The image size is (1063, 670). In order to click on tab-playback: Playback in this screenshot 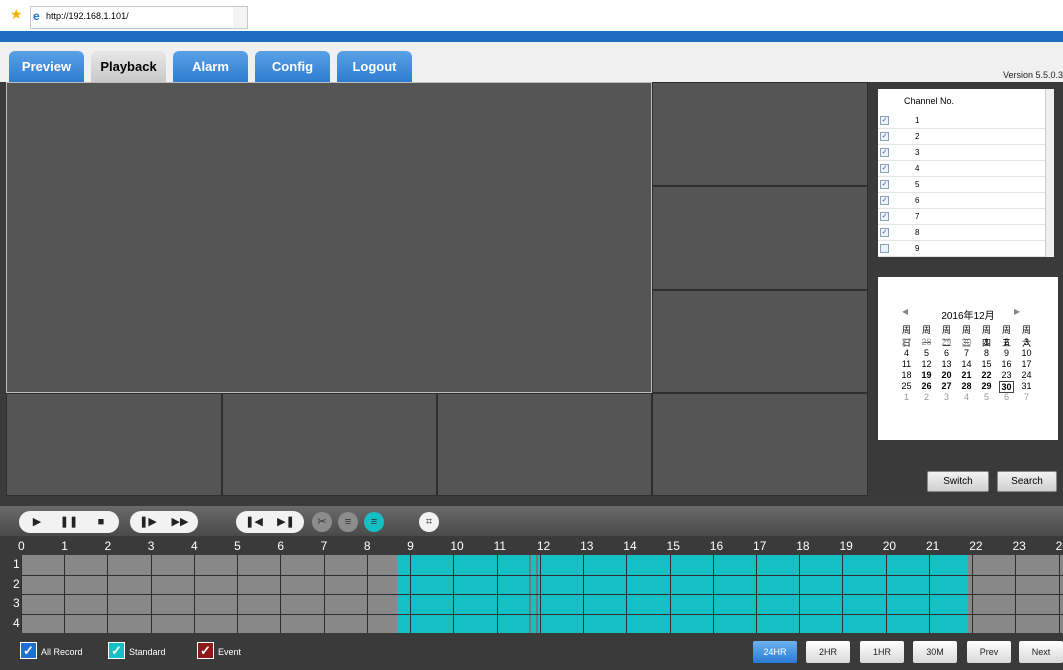, I will do `click(128, 66)`.